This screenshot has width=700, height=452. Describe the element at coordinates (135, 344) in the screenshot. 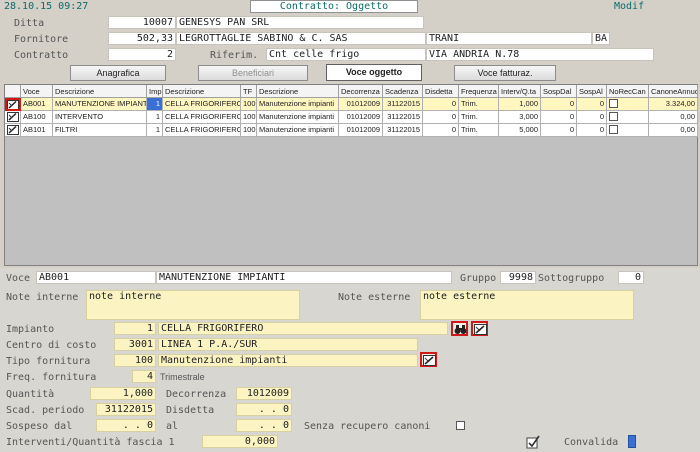

I see `centro-costo-code-field: 3001` at that location.